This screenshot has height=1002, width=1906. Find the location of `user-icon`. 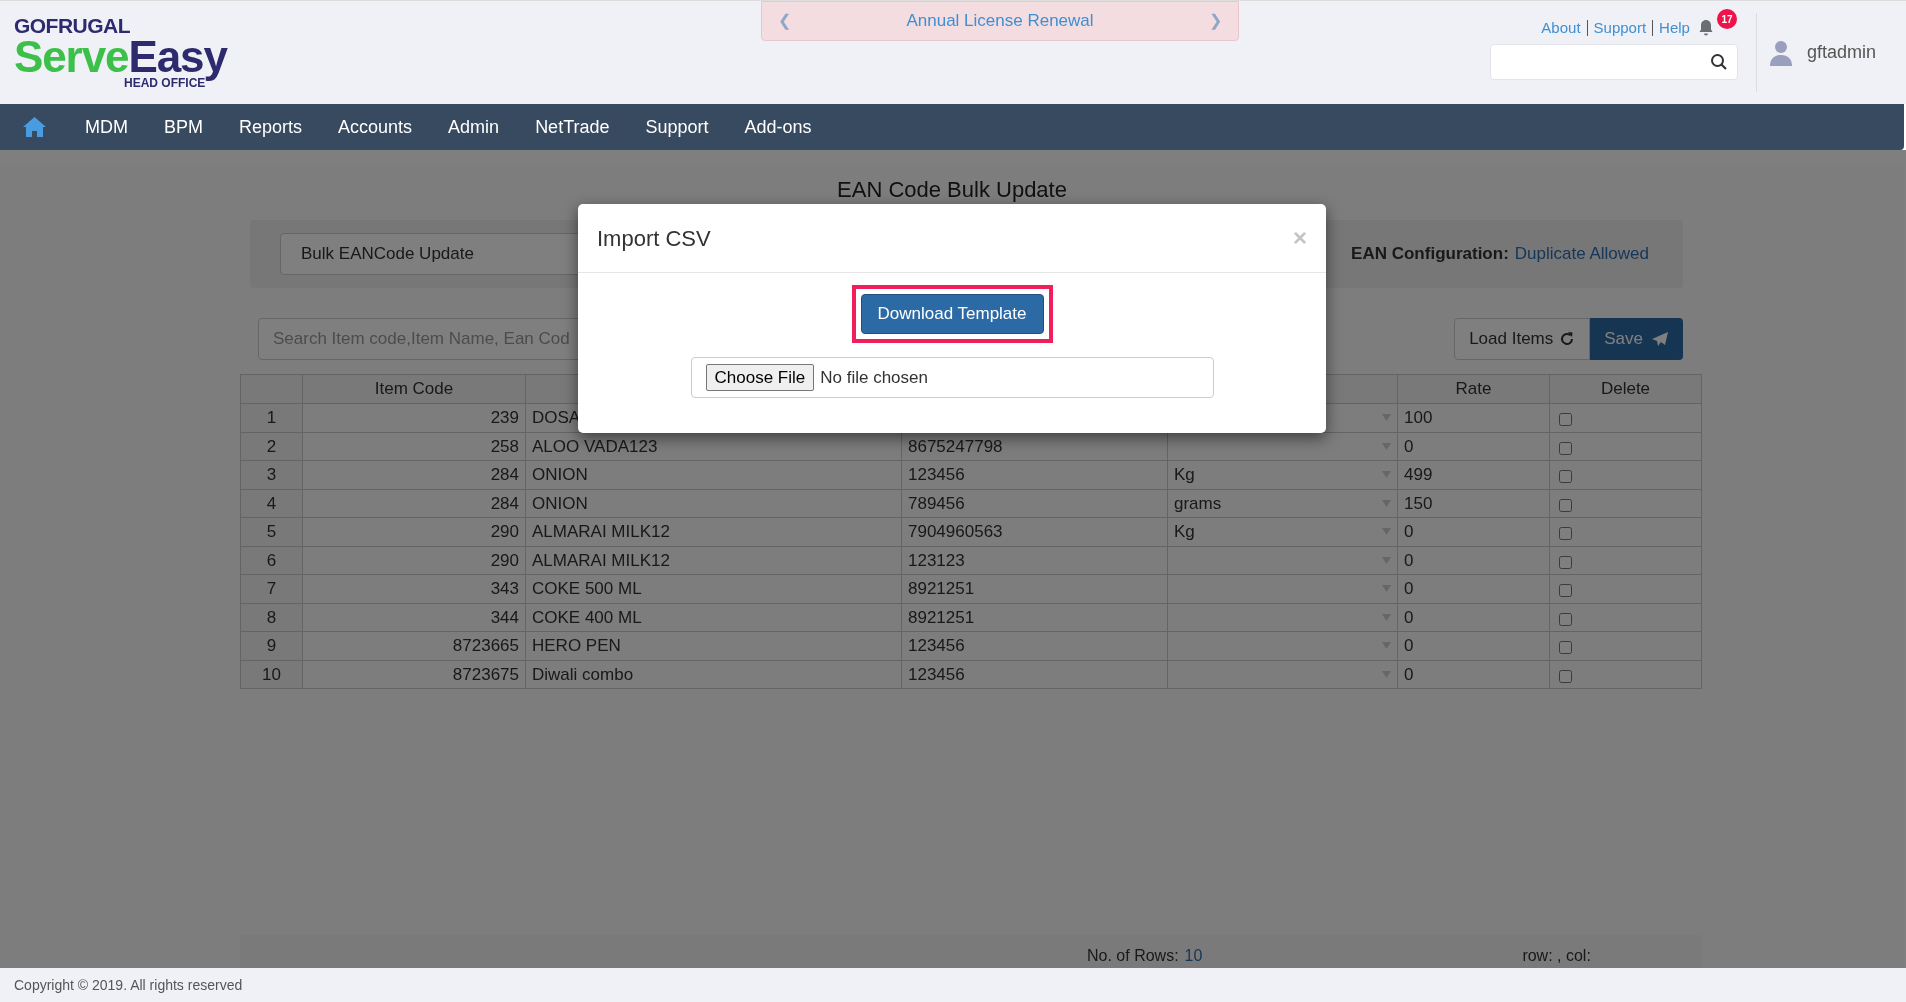

user-icon is located at coordinates (1780, 52).